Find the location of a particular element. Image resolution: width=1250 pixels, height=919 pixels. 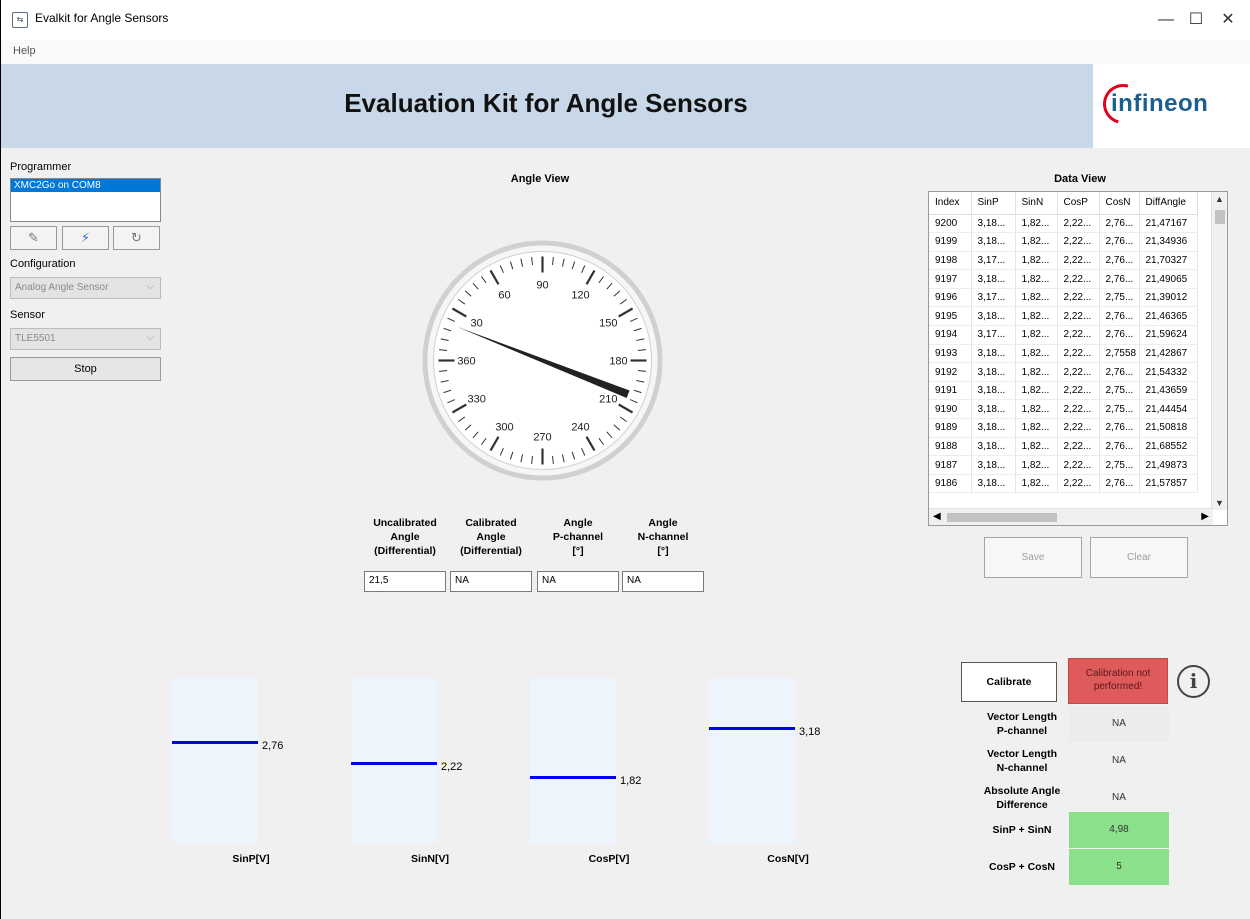

configuration-label: Configuration is located at coordinates (43, 264).